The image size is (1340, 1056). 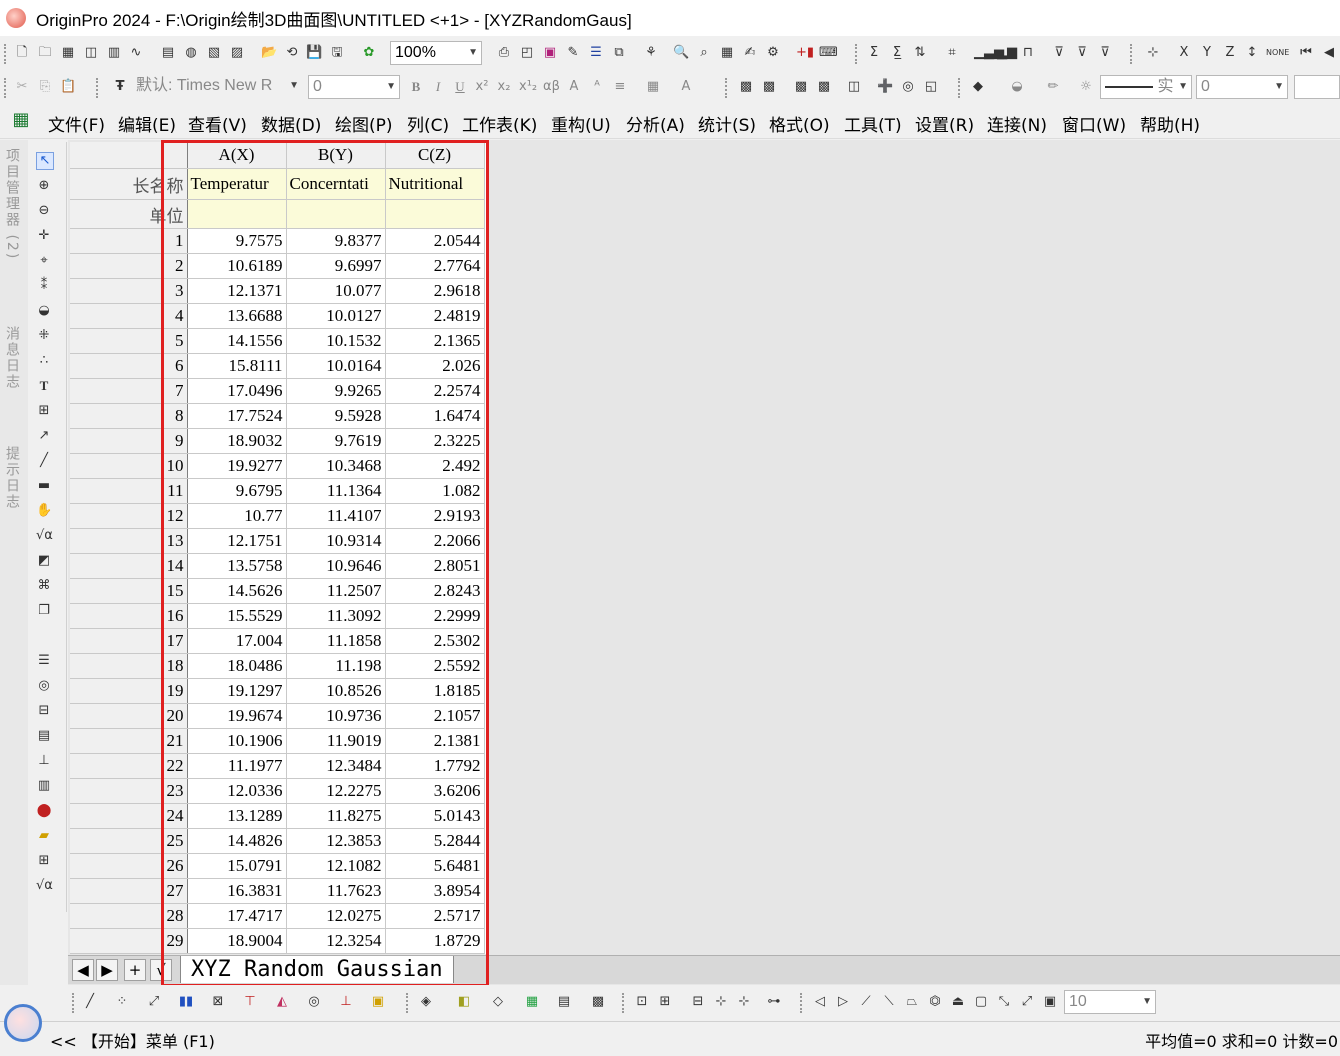 What do you see at coordinates (214, 53) in the screenshot?
I see `new-excel-icon: ▧` at bounding box center [214, 53].